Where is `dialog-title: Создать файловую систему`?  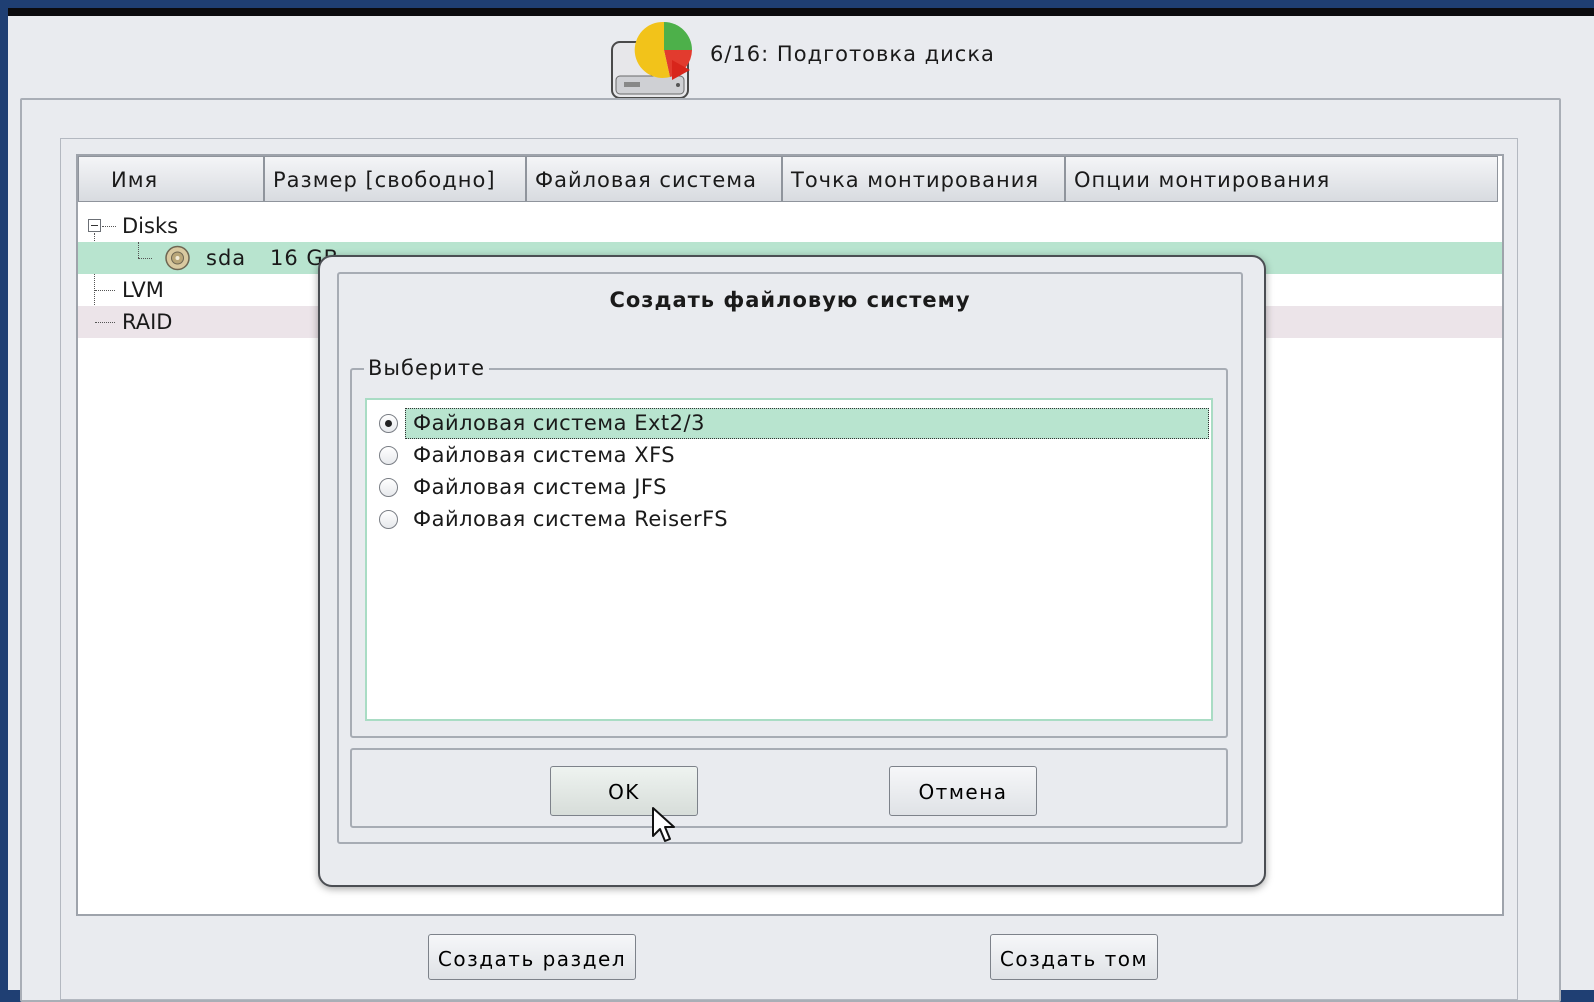 dialog-title: Создать файловую систему is located at coordinates (790, 300).